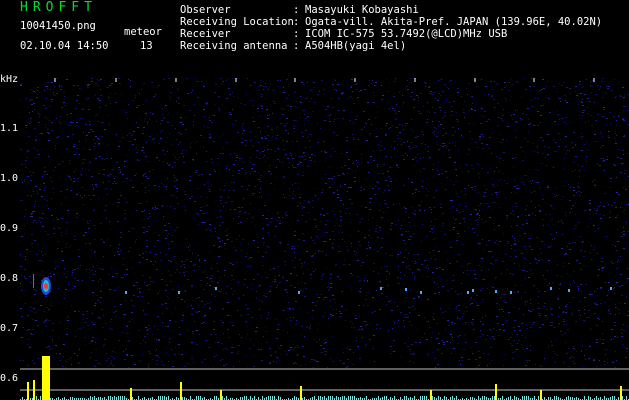  I want to click on receiver-label: Receiver, so click(205, 34).